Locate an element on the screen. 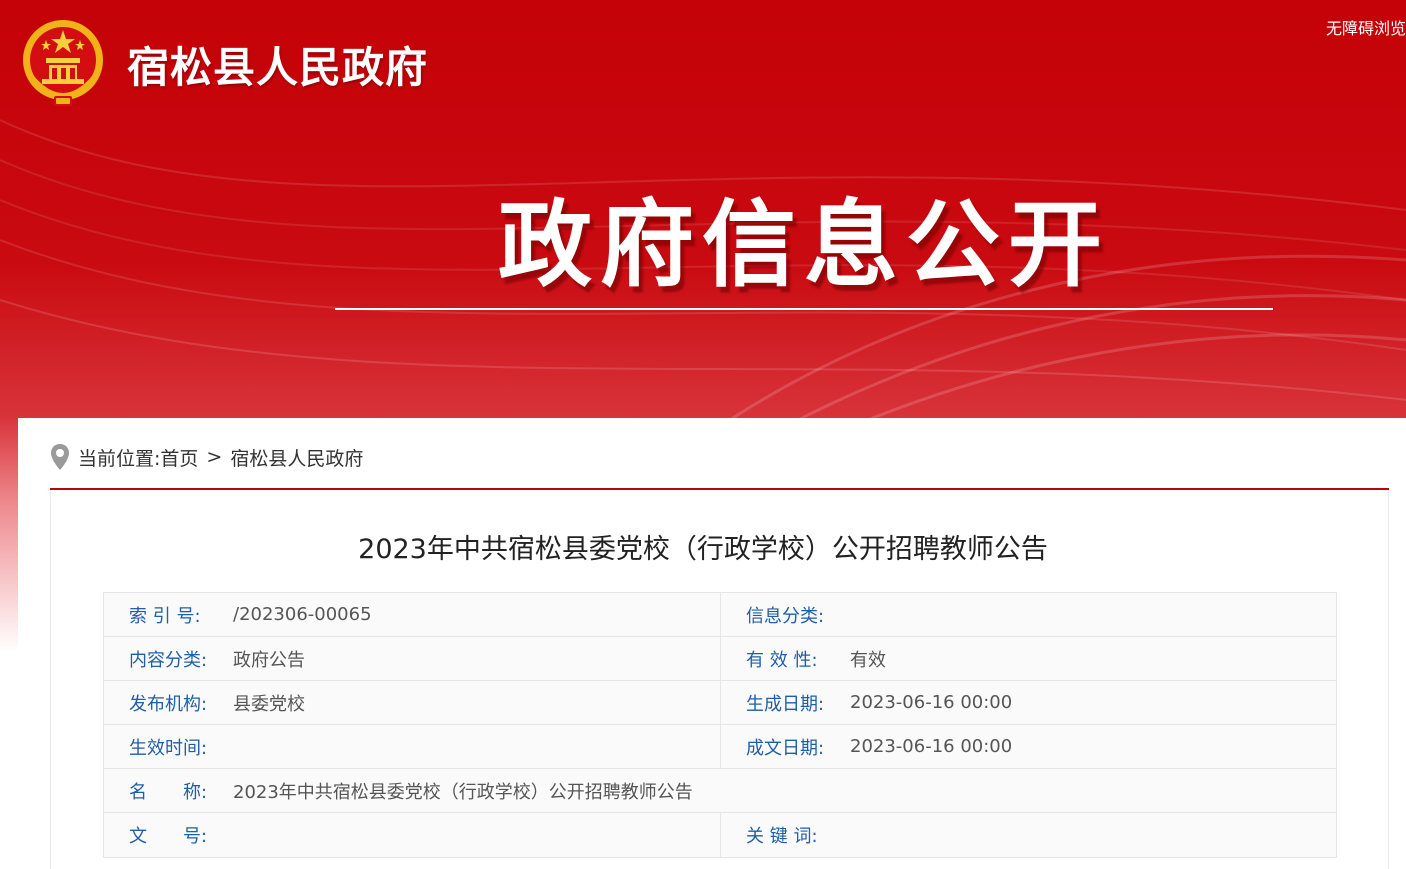 This screenshot has height=869, width=1406. meta-cell-publisher: 发布机构: 县委党校 is located at coordinates (412, 702).